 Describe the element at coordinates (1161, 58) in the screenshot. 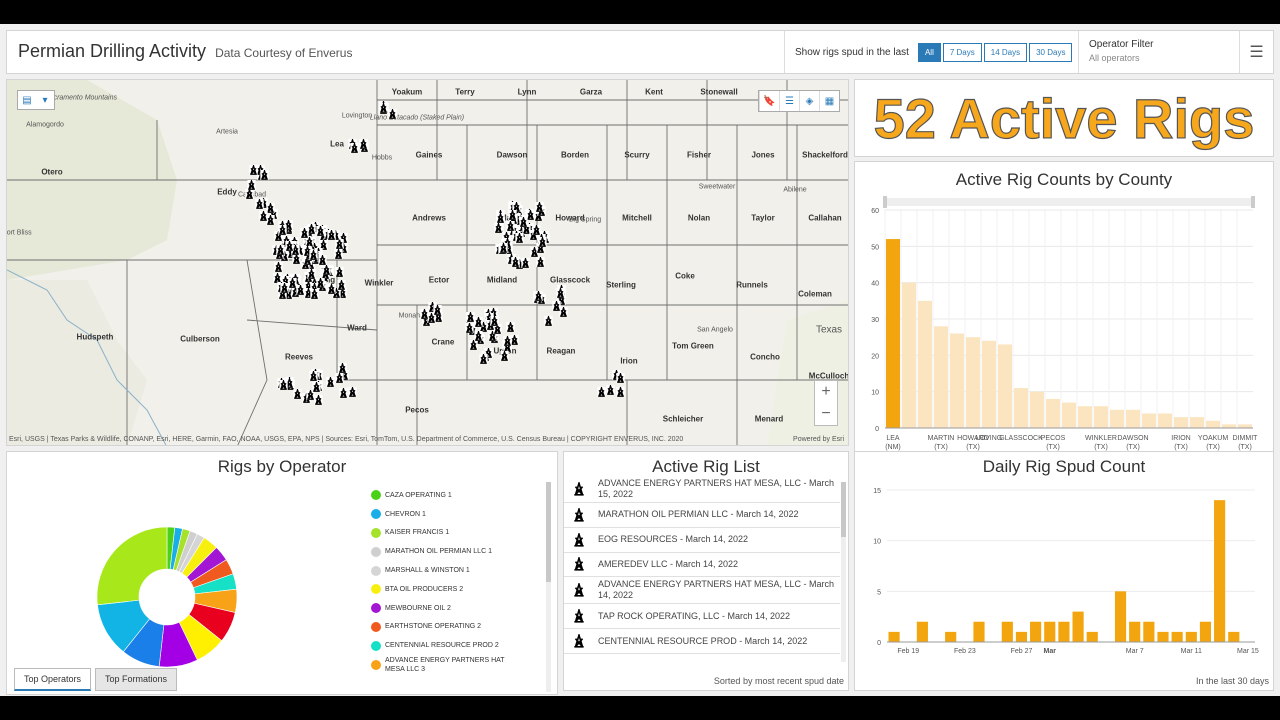

I see `operator-filter-value: All operators` at that location.